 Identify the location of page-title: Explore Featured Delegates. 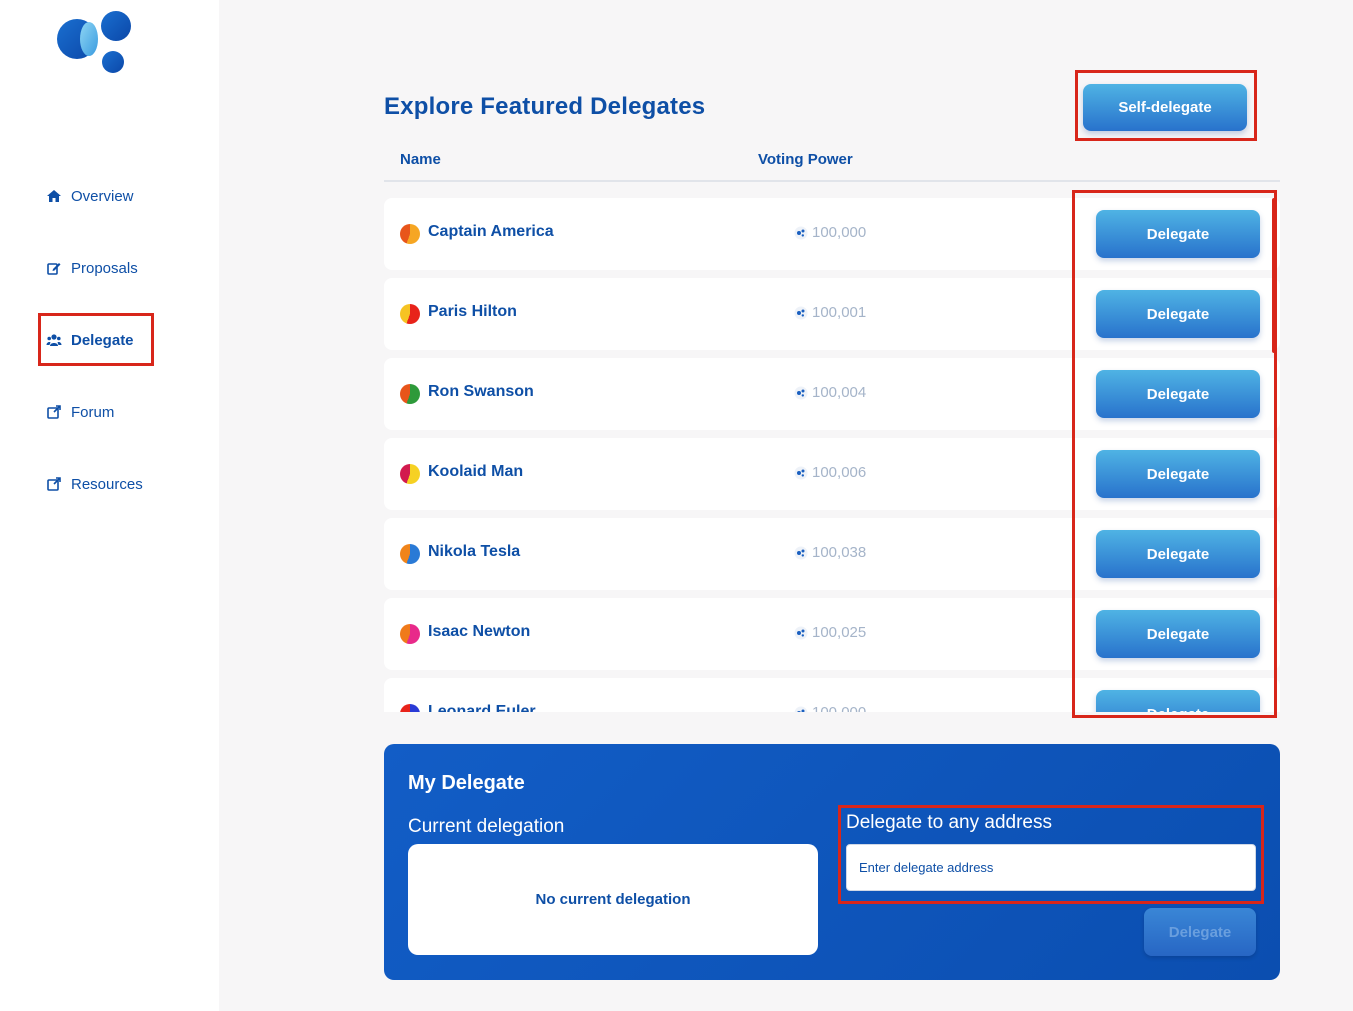
(545, 106).